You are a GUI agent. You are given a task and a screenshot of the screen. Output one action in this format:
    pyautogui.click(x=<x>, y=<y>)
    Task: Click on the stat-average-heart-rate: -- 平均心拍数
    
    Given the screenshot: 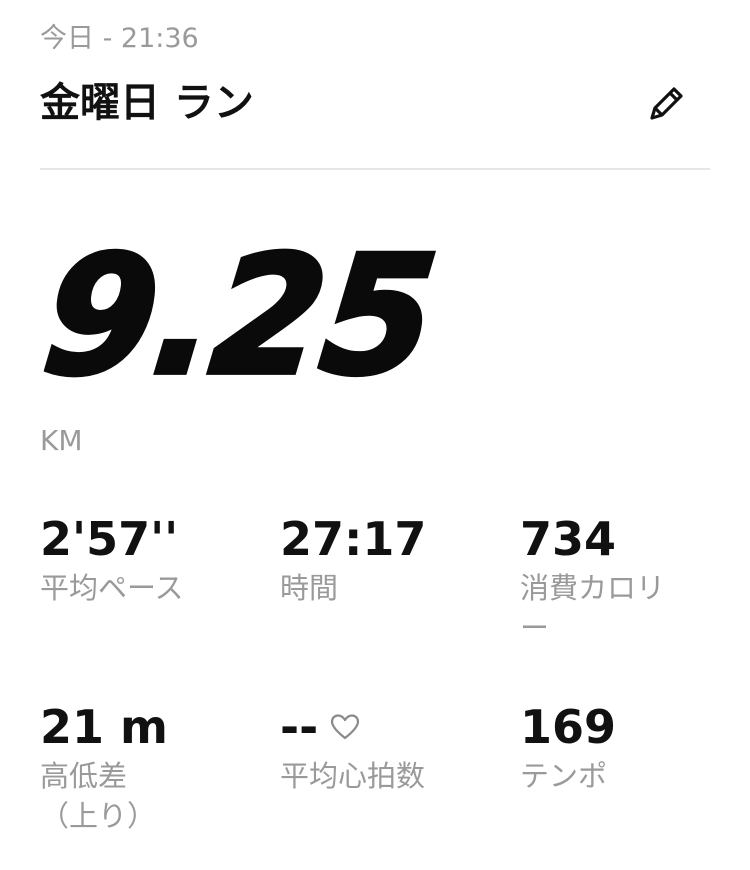 What is the action you would take?
    pyautogui.click(x=380, y=748)
    